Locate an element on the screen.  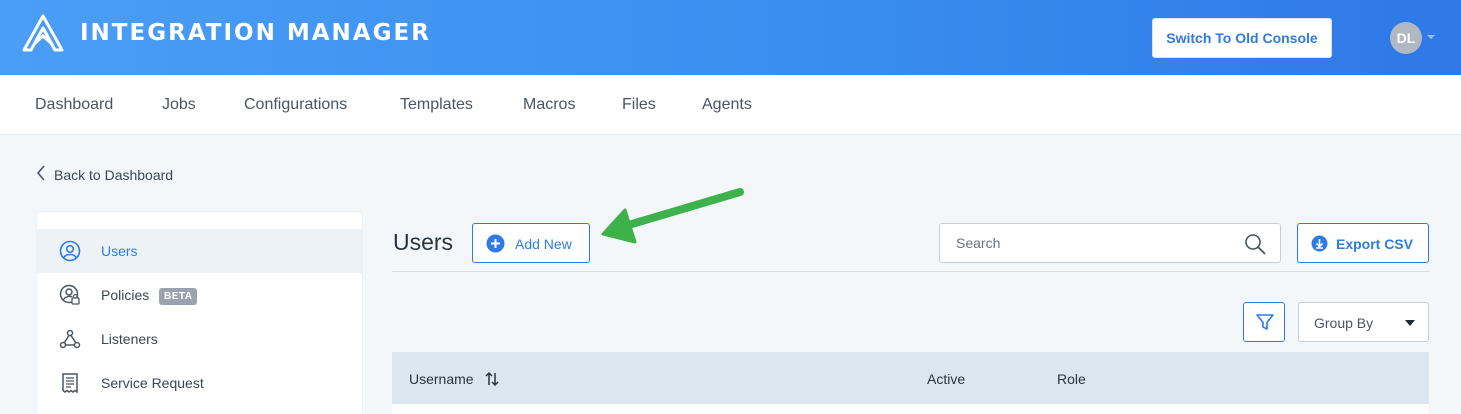
page-title: Users is located at coordinates (423, 242).